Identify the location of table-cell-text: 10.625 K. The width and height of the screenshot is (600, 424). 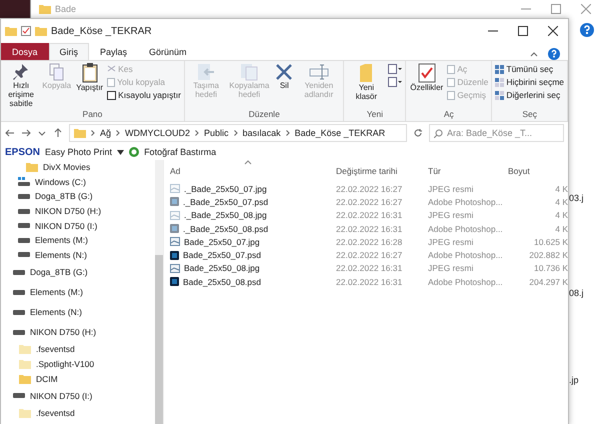
(550, 241).